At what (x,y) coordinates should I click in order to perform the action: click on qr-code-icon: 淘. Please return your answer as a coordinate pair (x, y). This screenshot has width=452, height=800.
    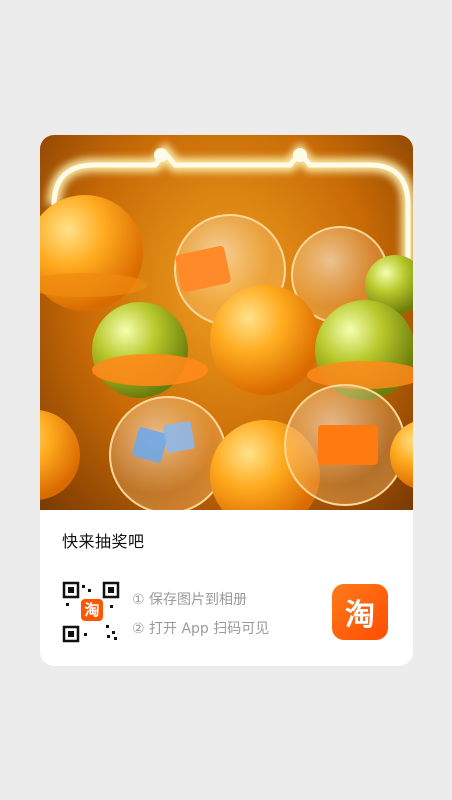
    Looking at the image, I should click on (91, 612).